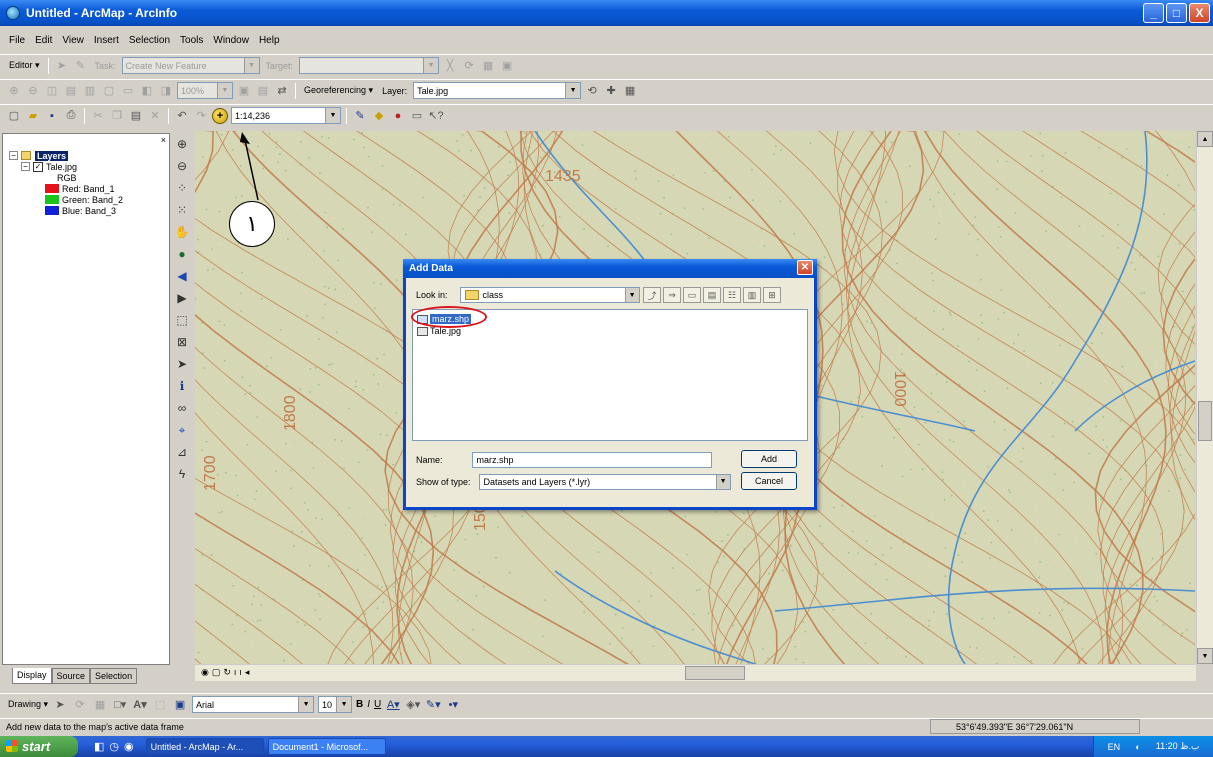  What do you see at coordinates (17, 40) in the screenshot?
I see `menu-file: File` at bounding box center [17, 40].